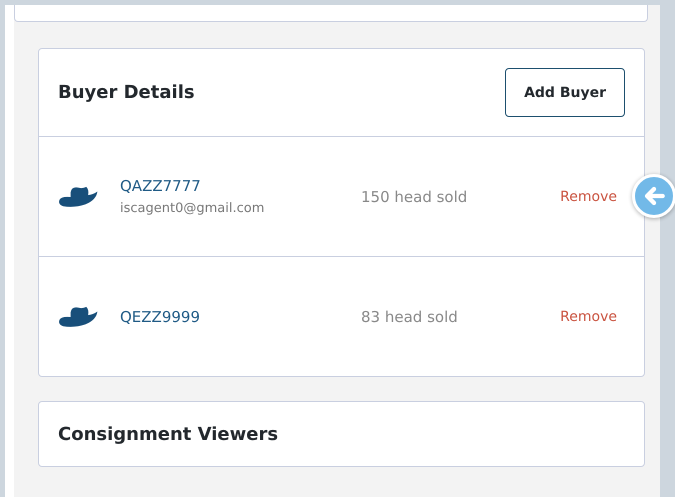  Describe the element at coordinates (161, 186) in the screenshot. I see `buyer-code: QAZZ7777` at that location.